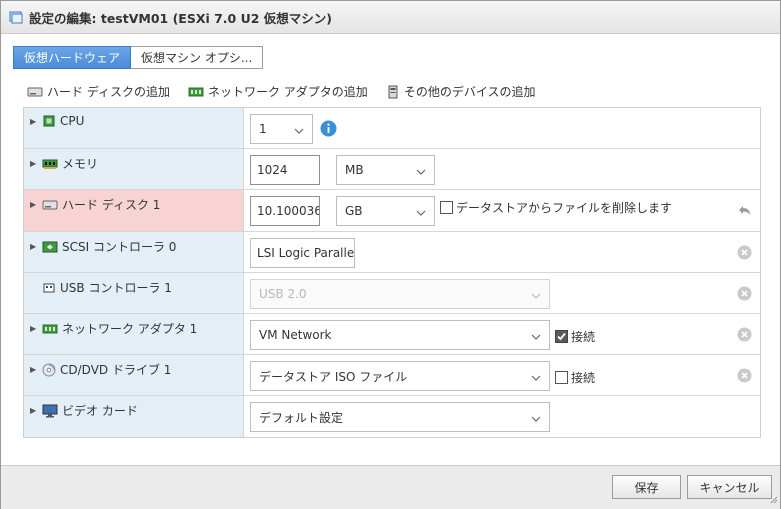 The height and width of the screenshot is (509, 781). Describe the element at coordinates (80, 164) in the screenshot. I see `memory-label: メモリ` at that location.